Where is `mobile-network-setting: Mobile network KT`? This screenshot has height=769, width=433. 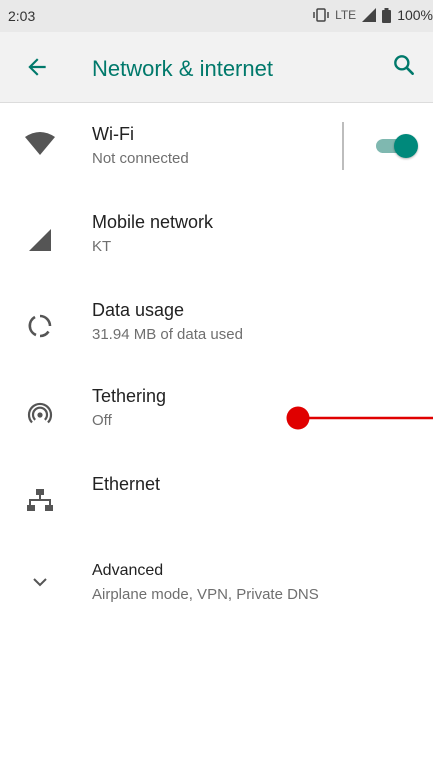
mobile-network-setting: Mobile network KT is located at coordinates (216, 237).